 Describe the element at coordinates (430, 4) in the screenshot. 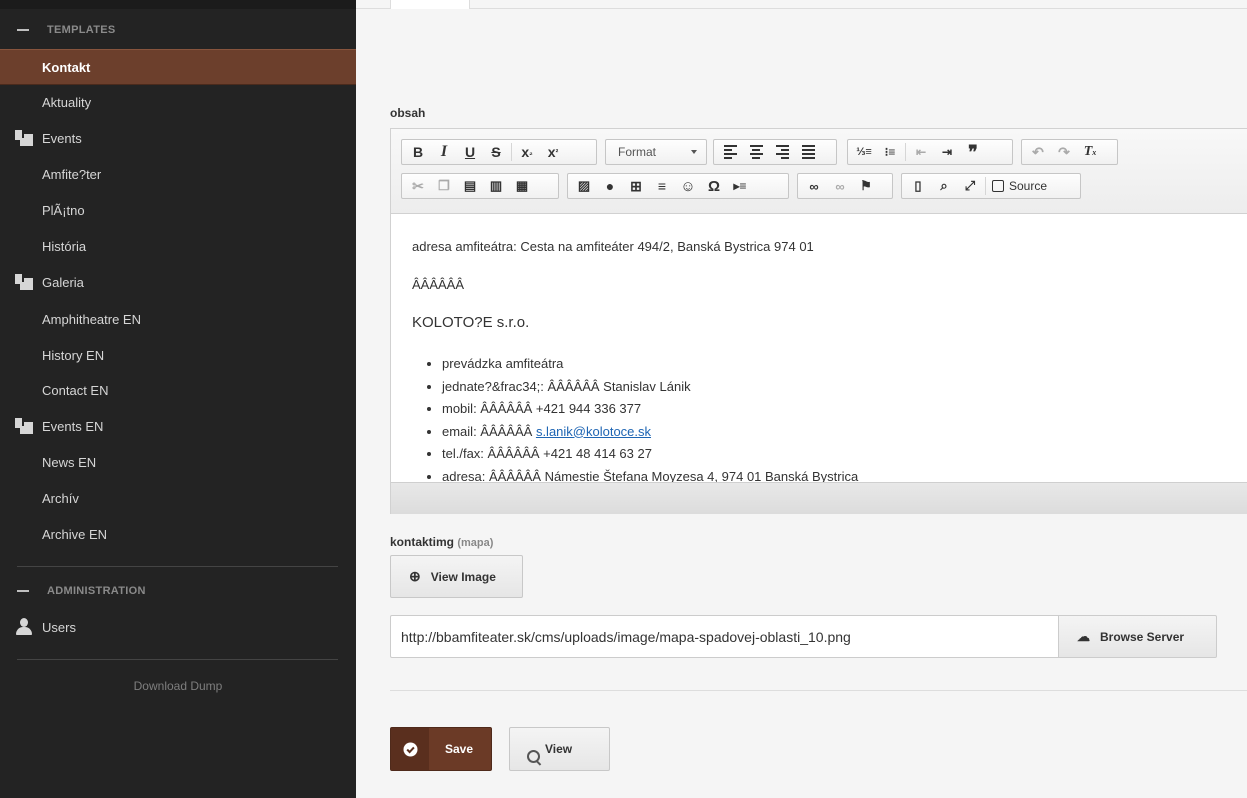

I see `active-tab` at that location.